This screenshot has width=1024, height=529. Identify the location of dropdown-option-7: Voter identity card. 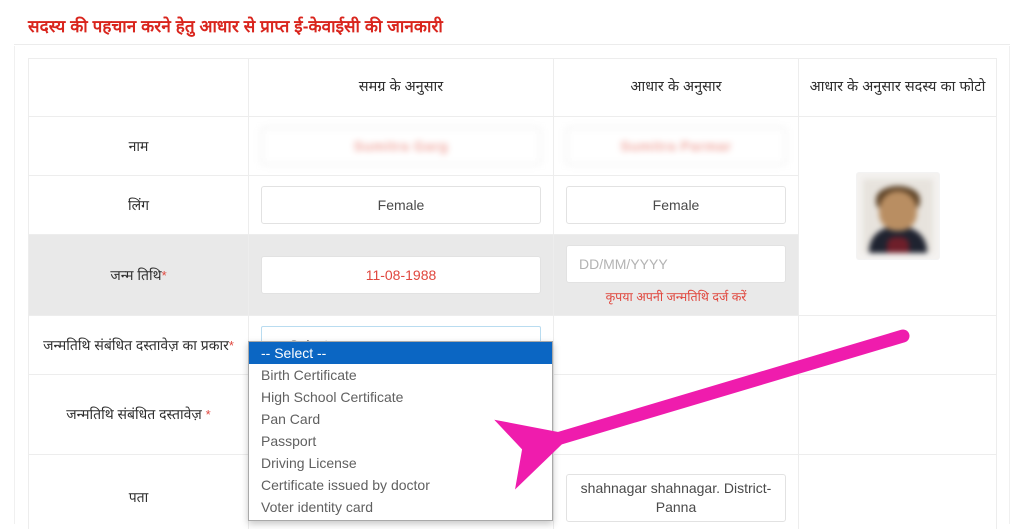
(400, 507).